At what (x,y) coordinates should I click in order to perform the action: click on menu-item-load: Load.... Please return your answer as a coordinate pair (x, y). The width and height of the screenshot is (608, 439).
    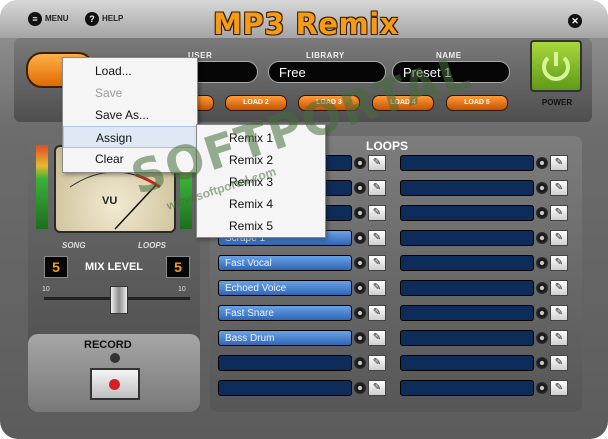
    Looking at the image, I should click on (130, 71).